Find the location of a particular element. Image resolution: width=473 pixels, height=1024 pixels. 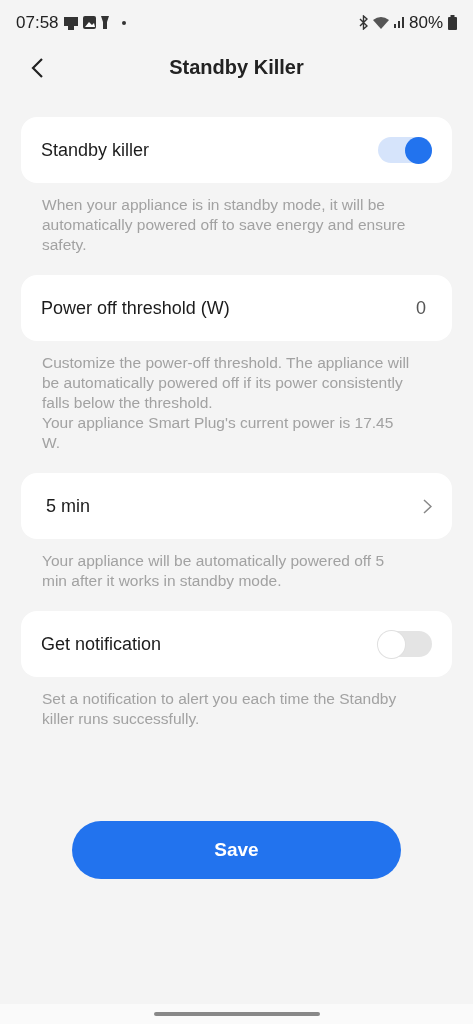

setting-card: 5 min is located at coordinates (236, 506).